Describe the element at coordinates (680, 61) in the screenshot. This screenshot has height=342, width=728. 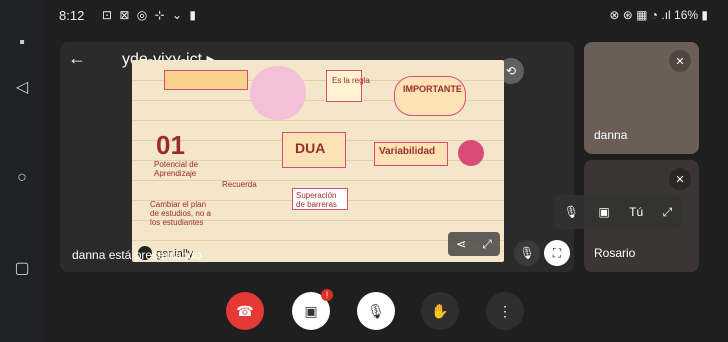
I see `volume-off-icon: ✕` at that location.